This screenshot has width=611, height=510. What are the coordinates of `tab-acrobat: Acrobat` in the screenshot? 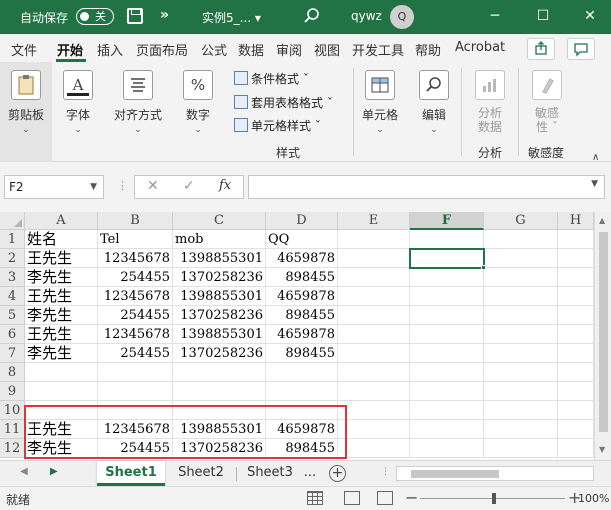 It's located at (480, 47).